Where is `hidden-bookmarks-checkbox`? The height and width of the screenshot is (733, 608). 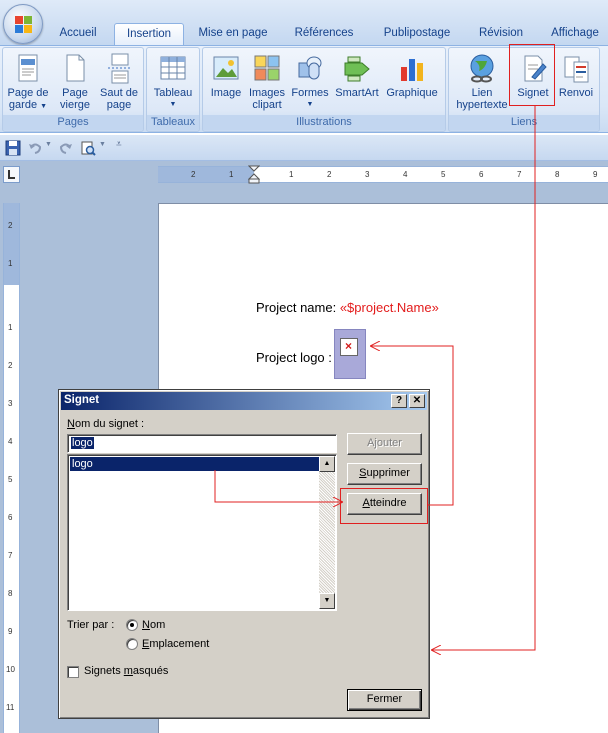 hidden-bookmarks-checkbox is located at coordinates (73, 672).